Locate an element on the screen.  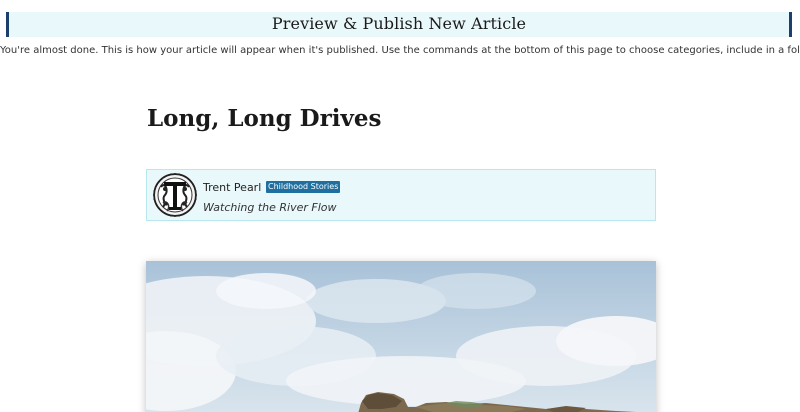
author-tagline: Watching the River Flow is located at coordinates (270, 207).